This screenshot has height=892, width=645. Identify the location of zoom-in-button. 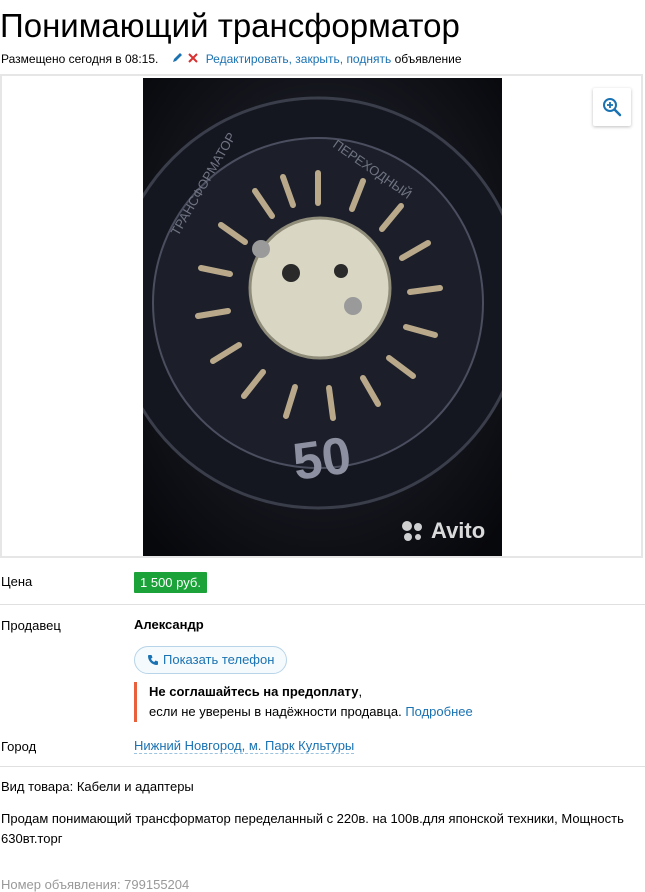
(612, 107).